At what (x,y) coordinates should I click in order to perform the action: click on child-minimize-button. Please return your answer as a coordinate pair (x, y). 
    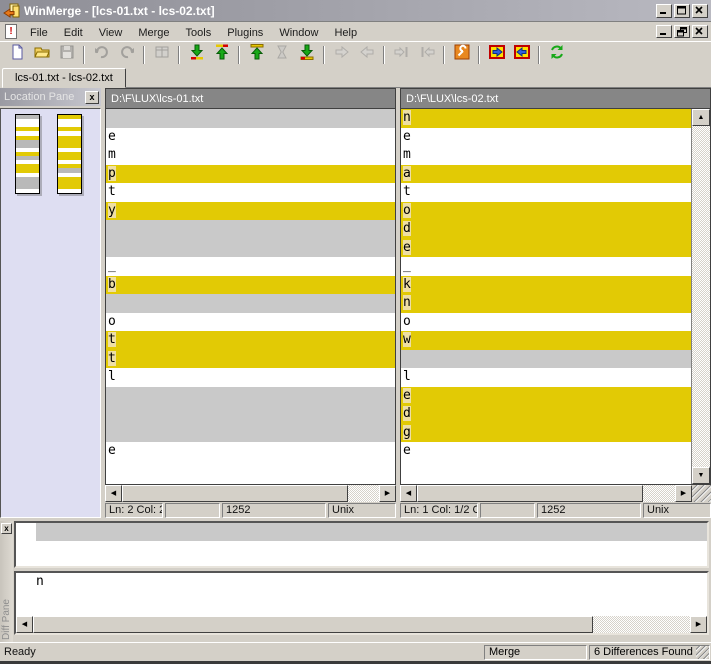
    Looking at the image, I should click on (664, 31).